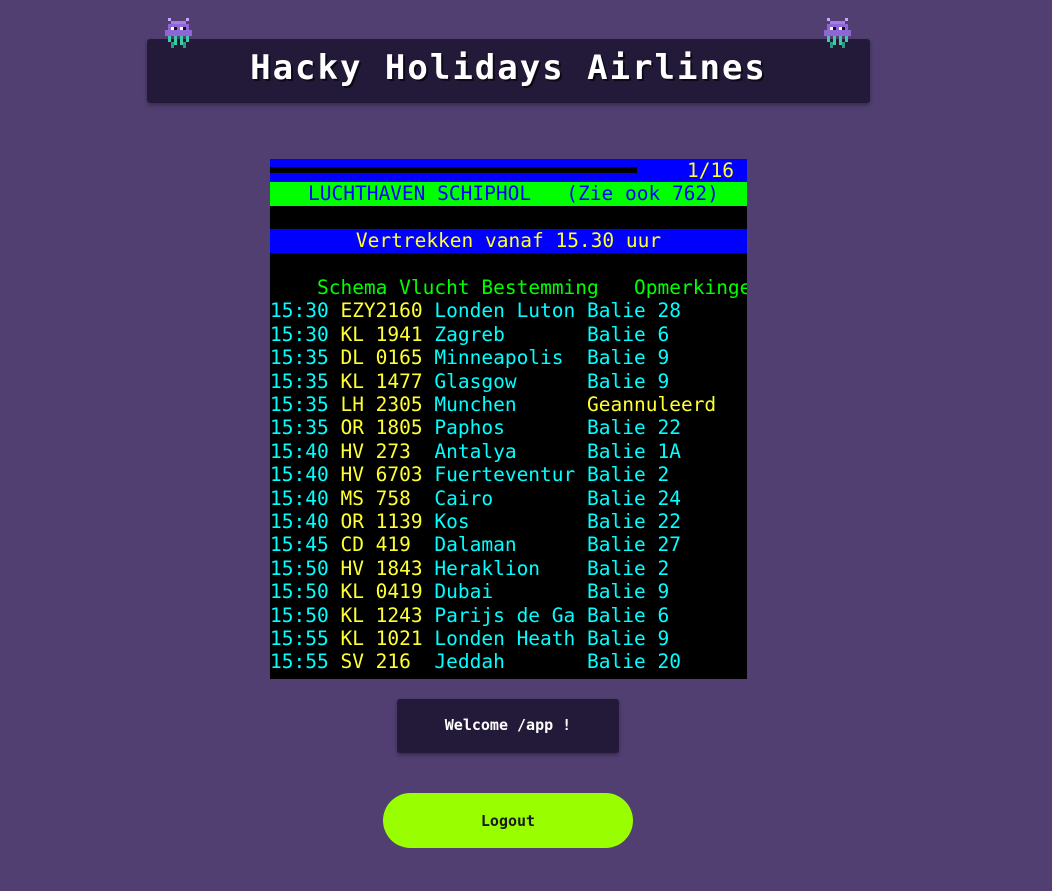  What do you see at coordinates (505, 311) in the screenshot?
I see `destination: Londen Luton` at bounding box center [505, 311].